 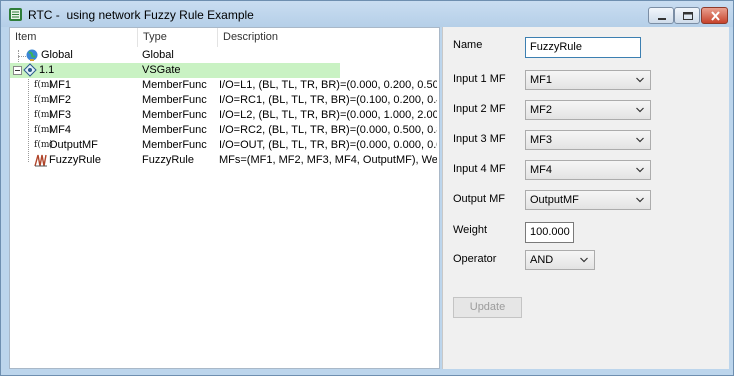 What do you see at coordinates (47, 70) in the screenshot?
I see `item-label: 1.1` at bounding box center [47, 70].